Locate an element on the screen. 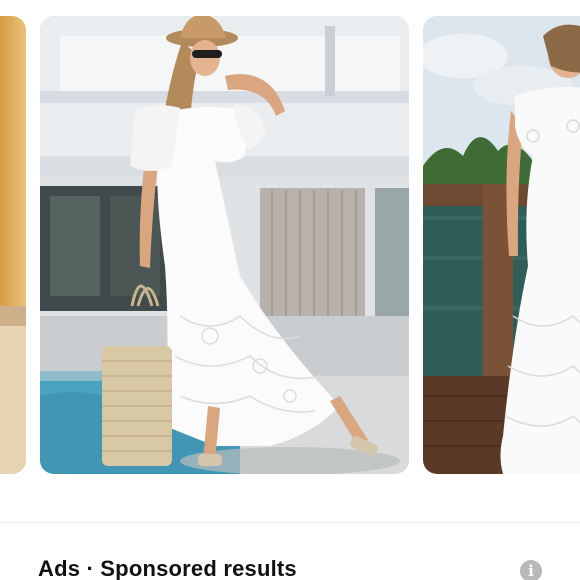  ads-title: Ads · Sponsored results is located at coordinates (167, 568).